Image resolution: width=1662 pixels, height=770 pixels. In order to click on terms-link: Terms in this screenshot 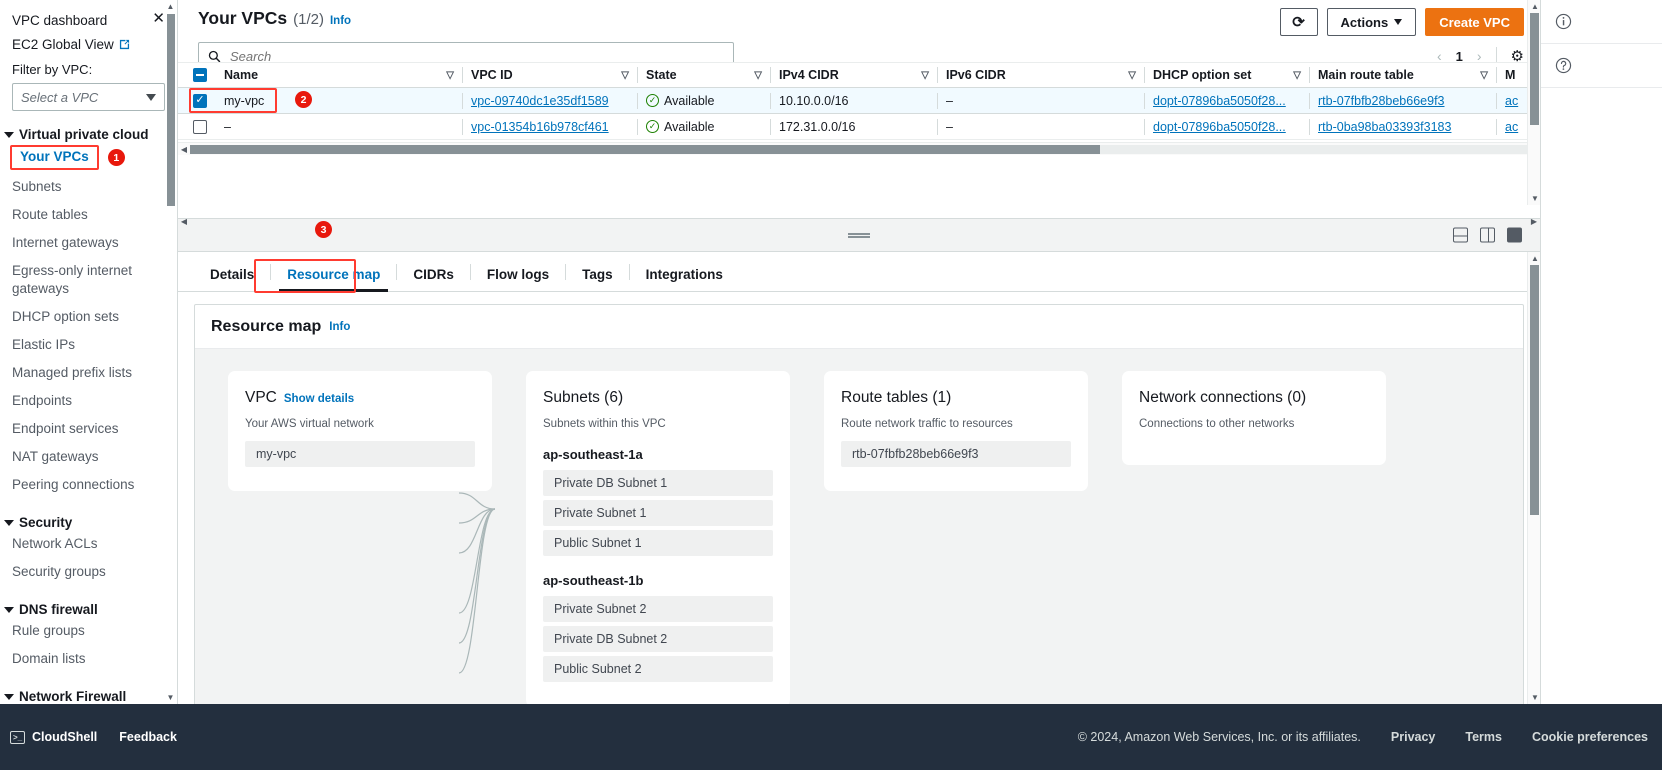, I will do `click(1483, 737)`.